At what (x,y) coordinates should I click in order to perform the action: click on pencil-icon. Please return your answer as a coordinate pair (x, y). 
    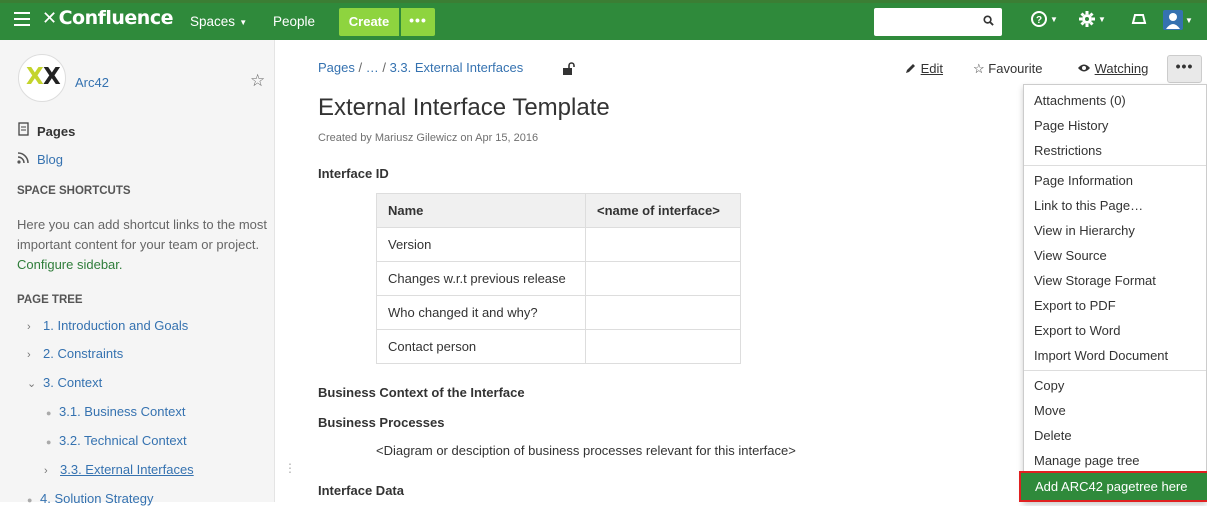
    Looking at the image, I should click on (910, 68).